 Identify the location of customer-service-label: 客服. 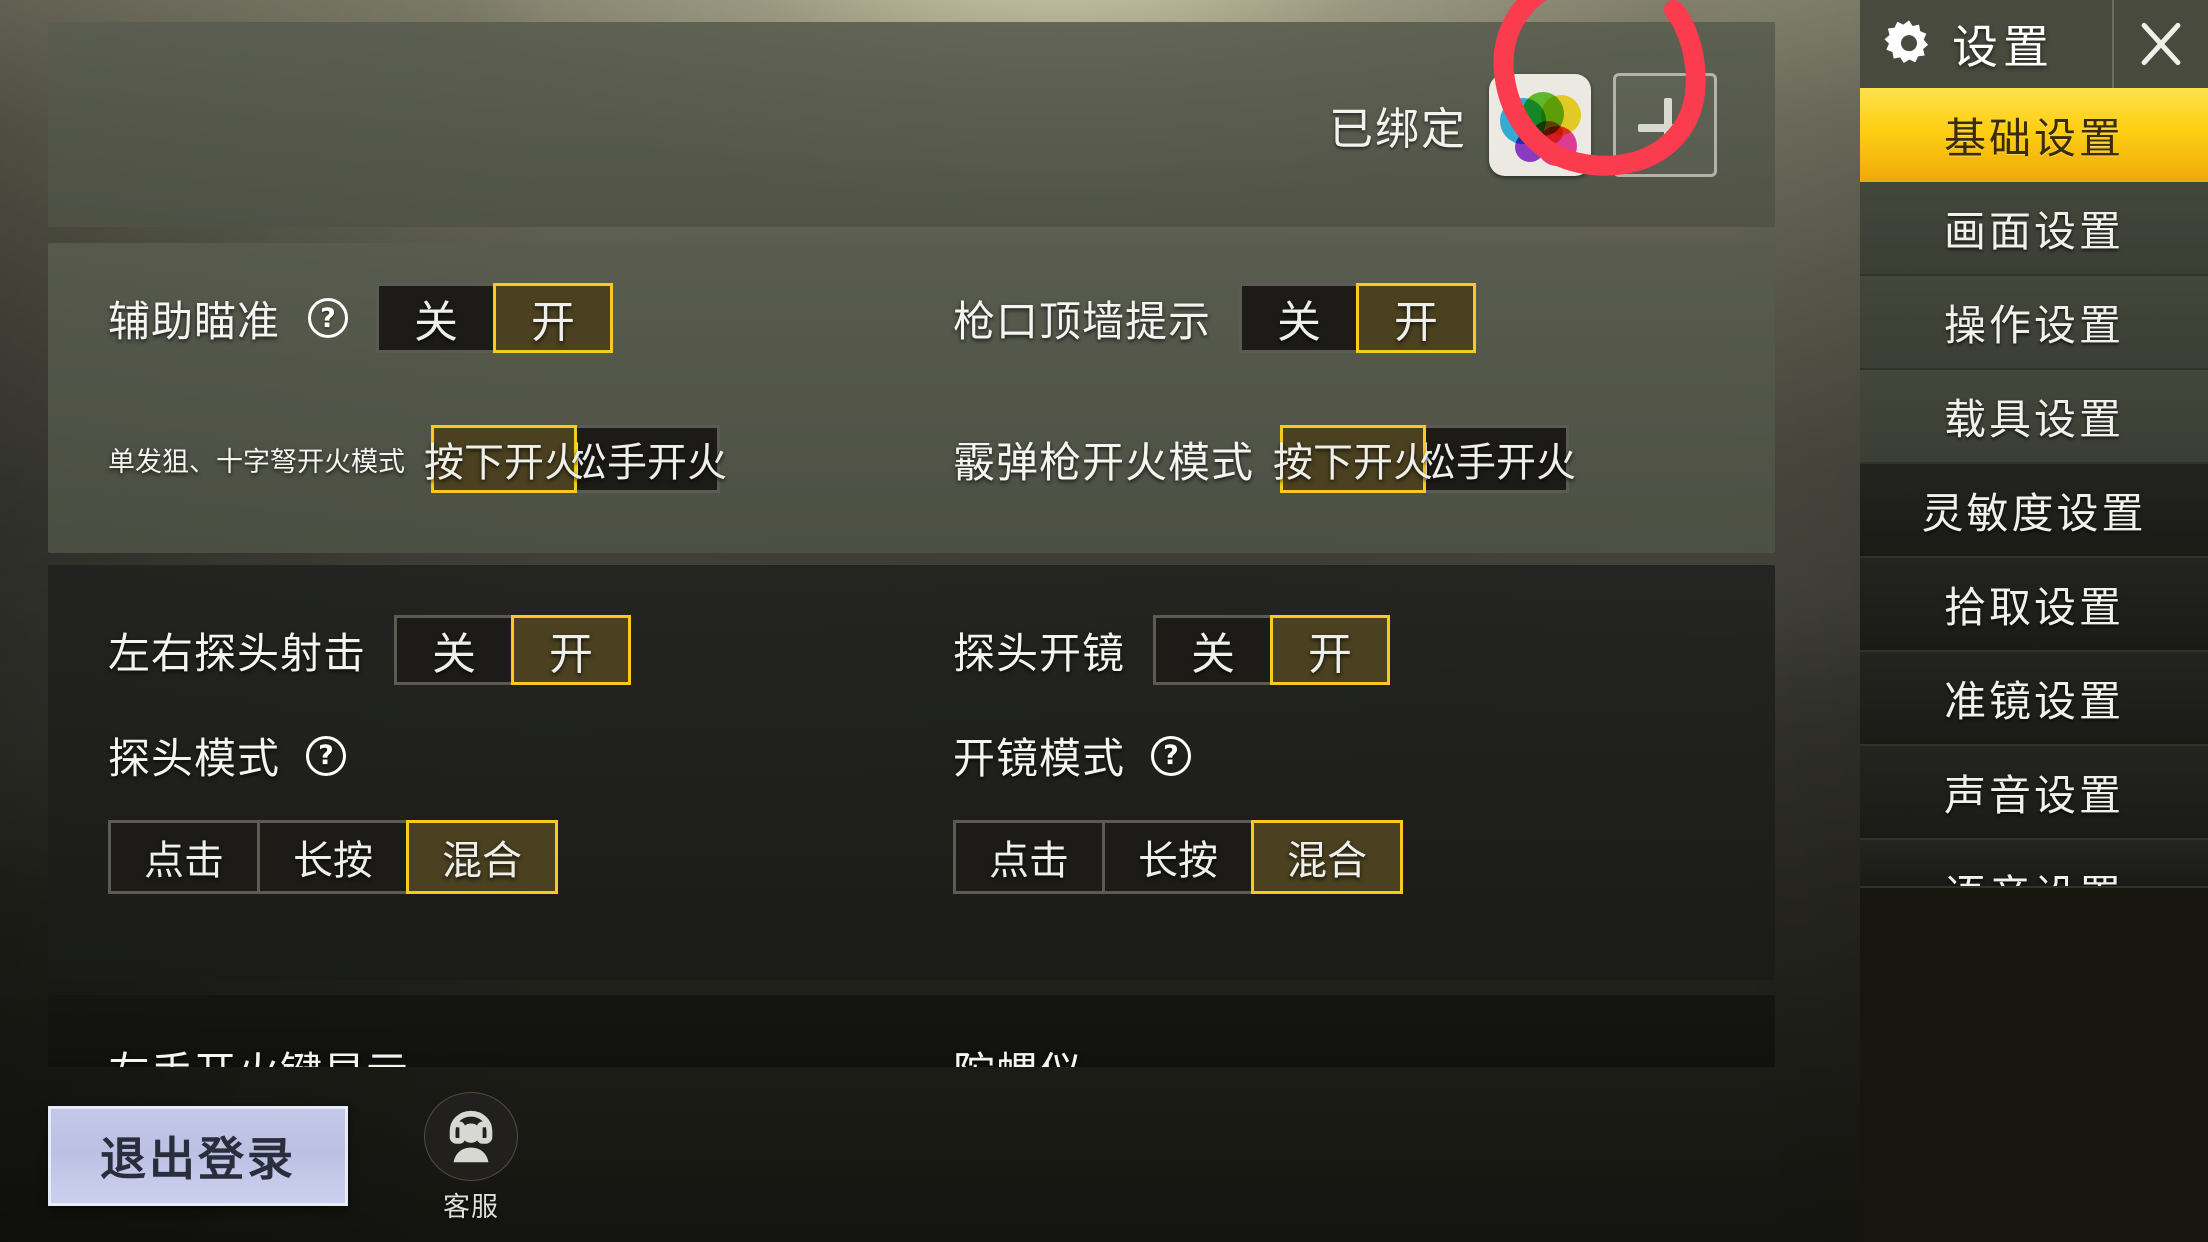
(471, 1207).